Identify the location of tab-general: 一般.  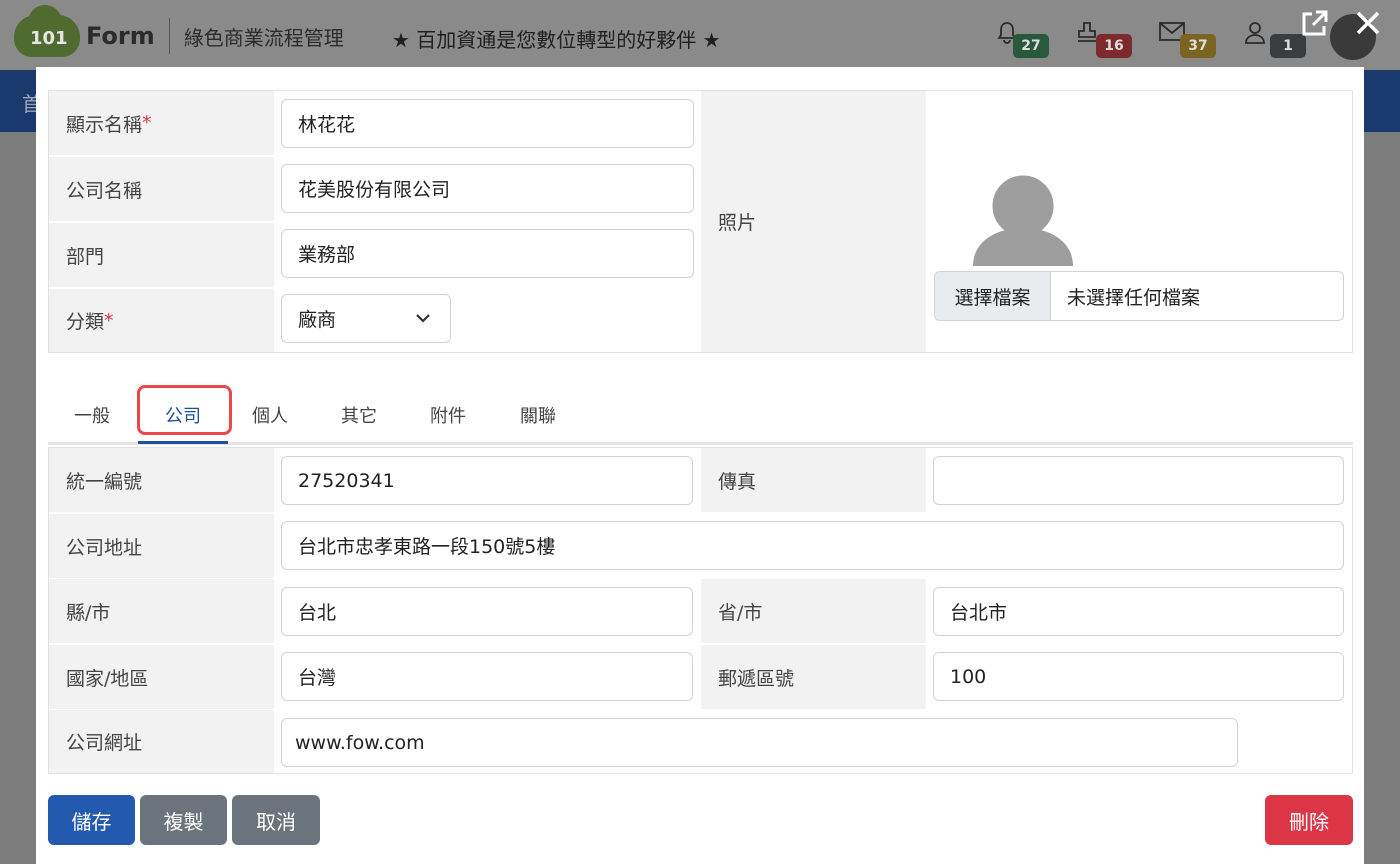
(92, 417).